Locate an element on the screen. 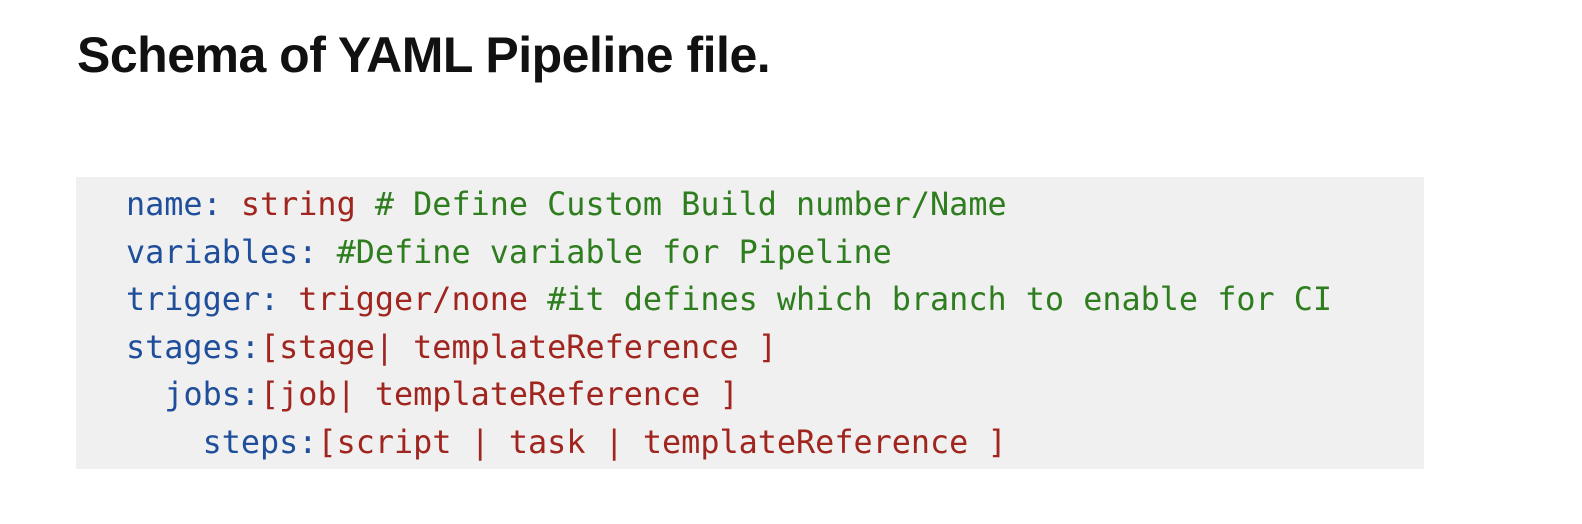 The width and height of the screenshot is (1582, 524). yaml-key: variables: is located at coordinates (222, 252).